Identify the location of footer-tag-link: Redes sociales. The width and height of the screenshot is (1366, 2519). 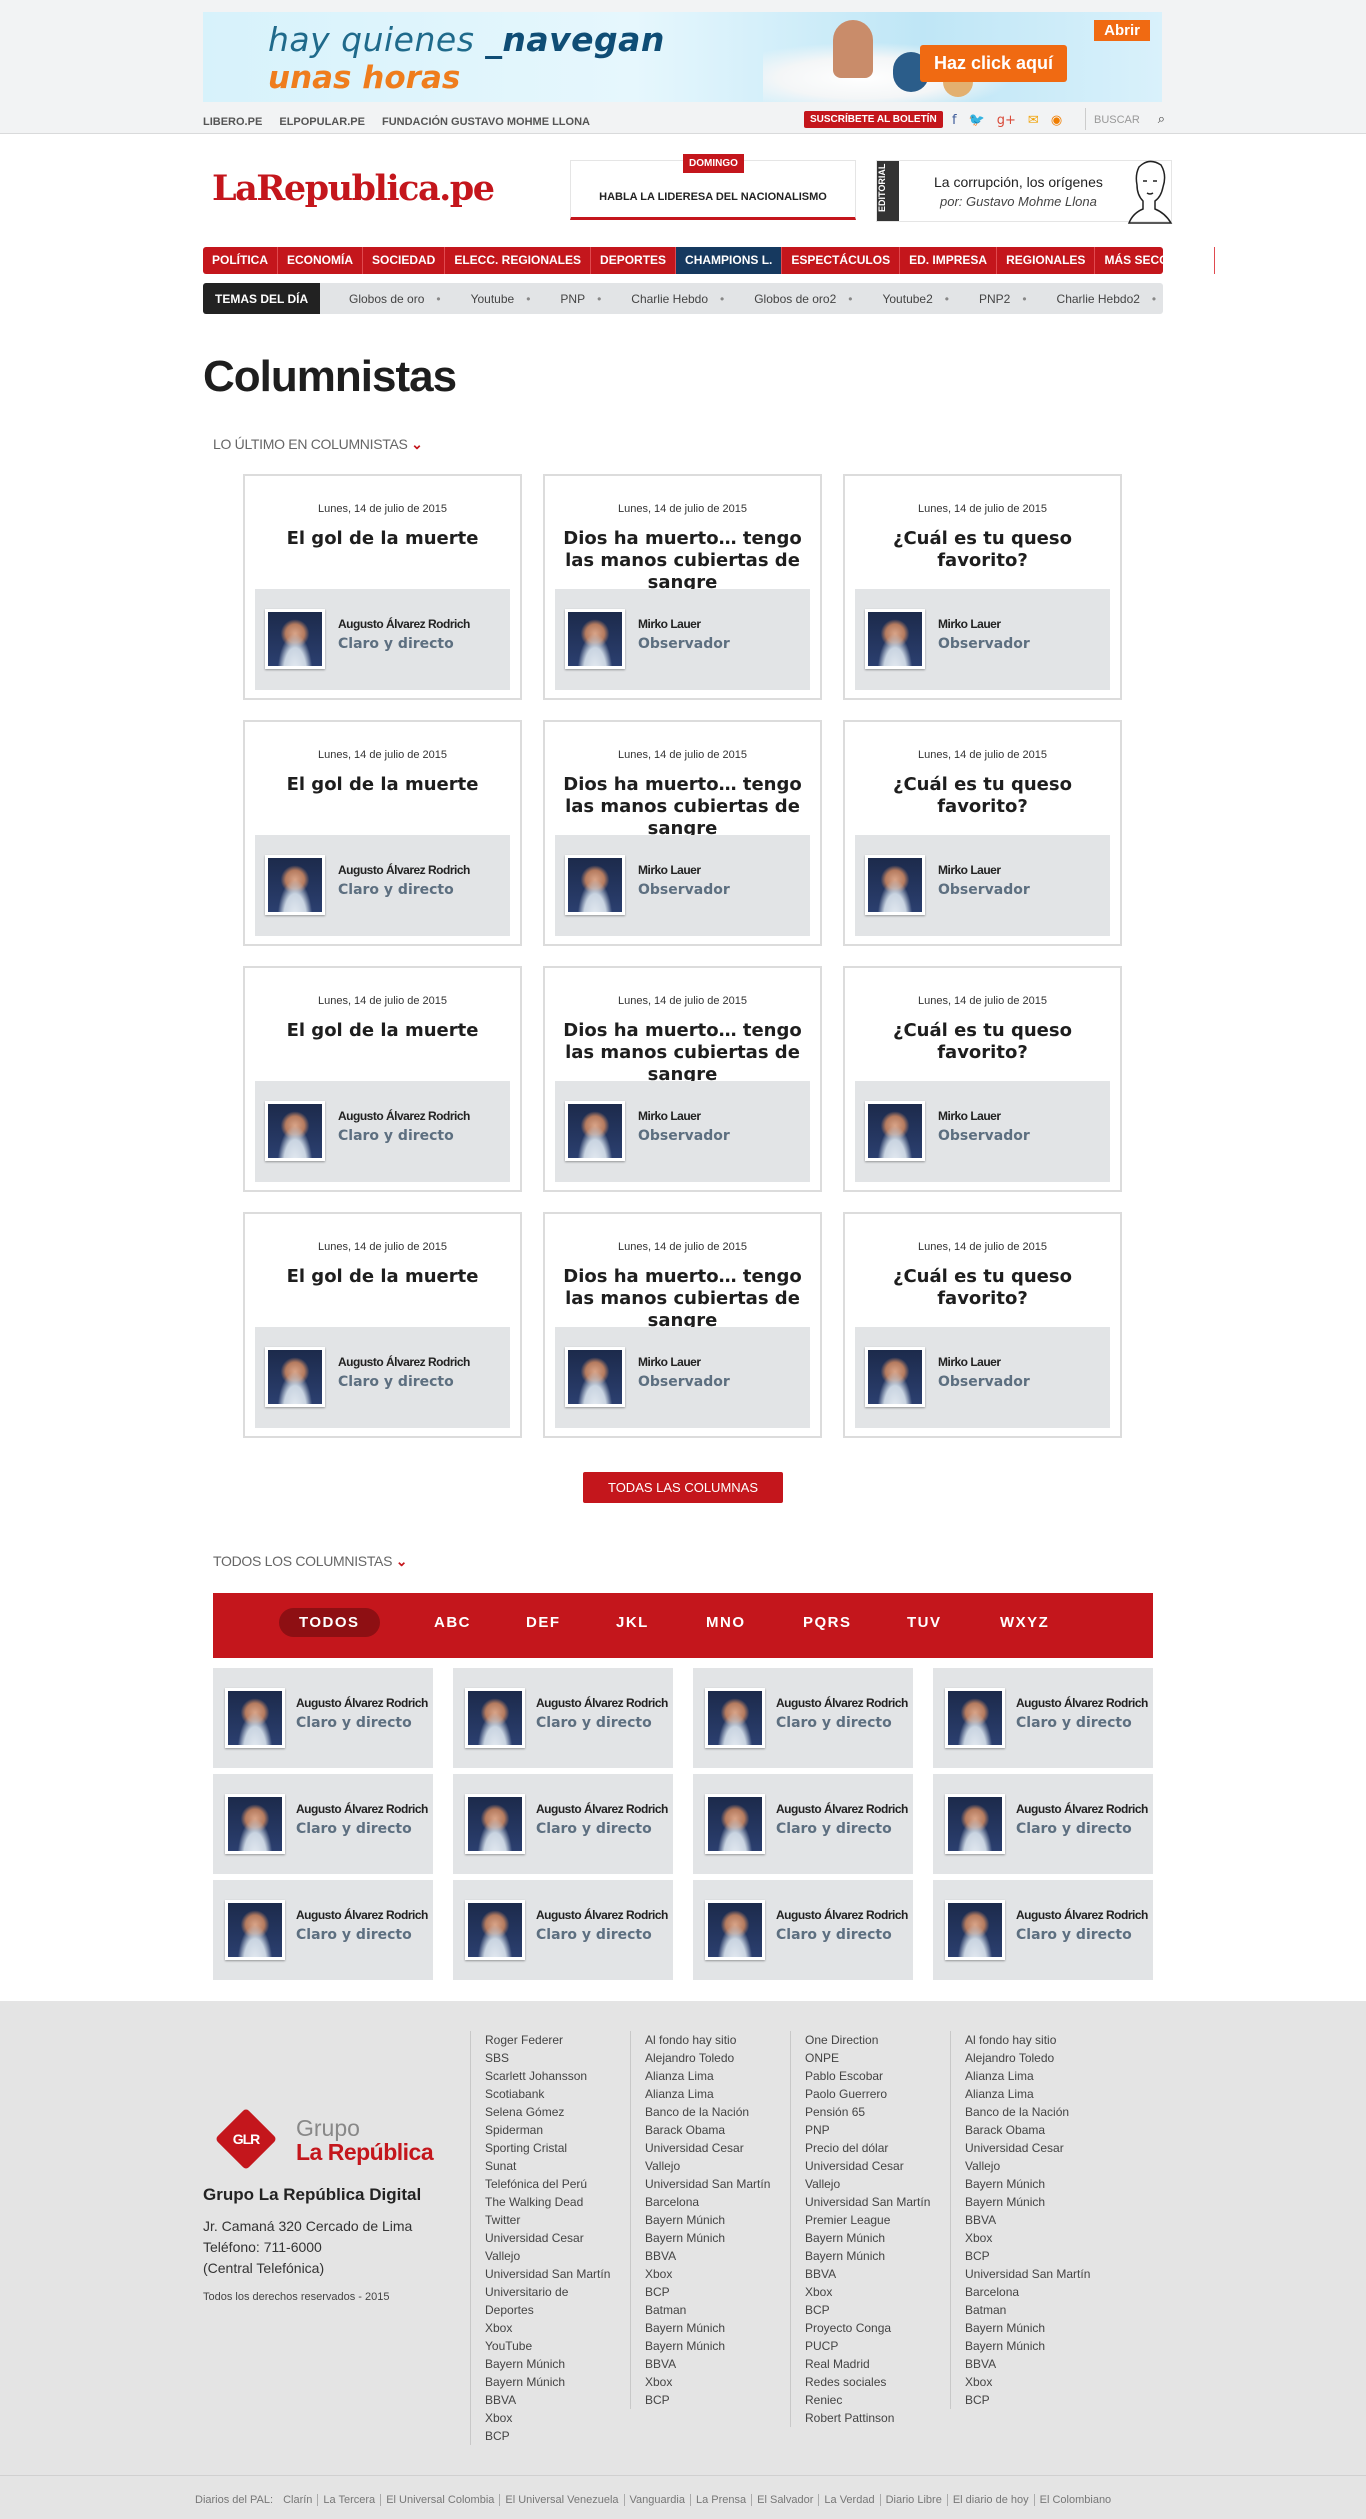
(867, 2382).